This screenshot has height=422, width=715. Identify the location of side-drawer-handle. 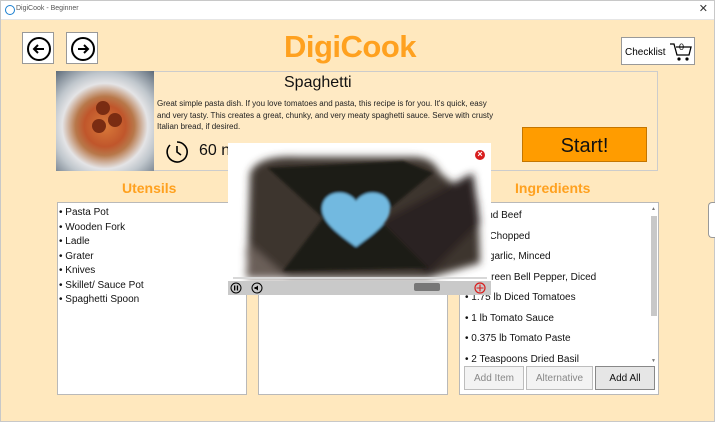
(711, 220).